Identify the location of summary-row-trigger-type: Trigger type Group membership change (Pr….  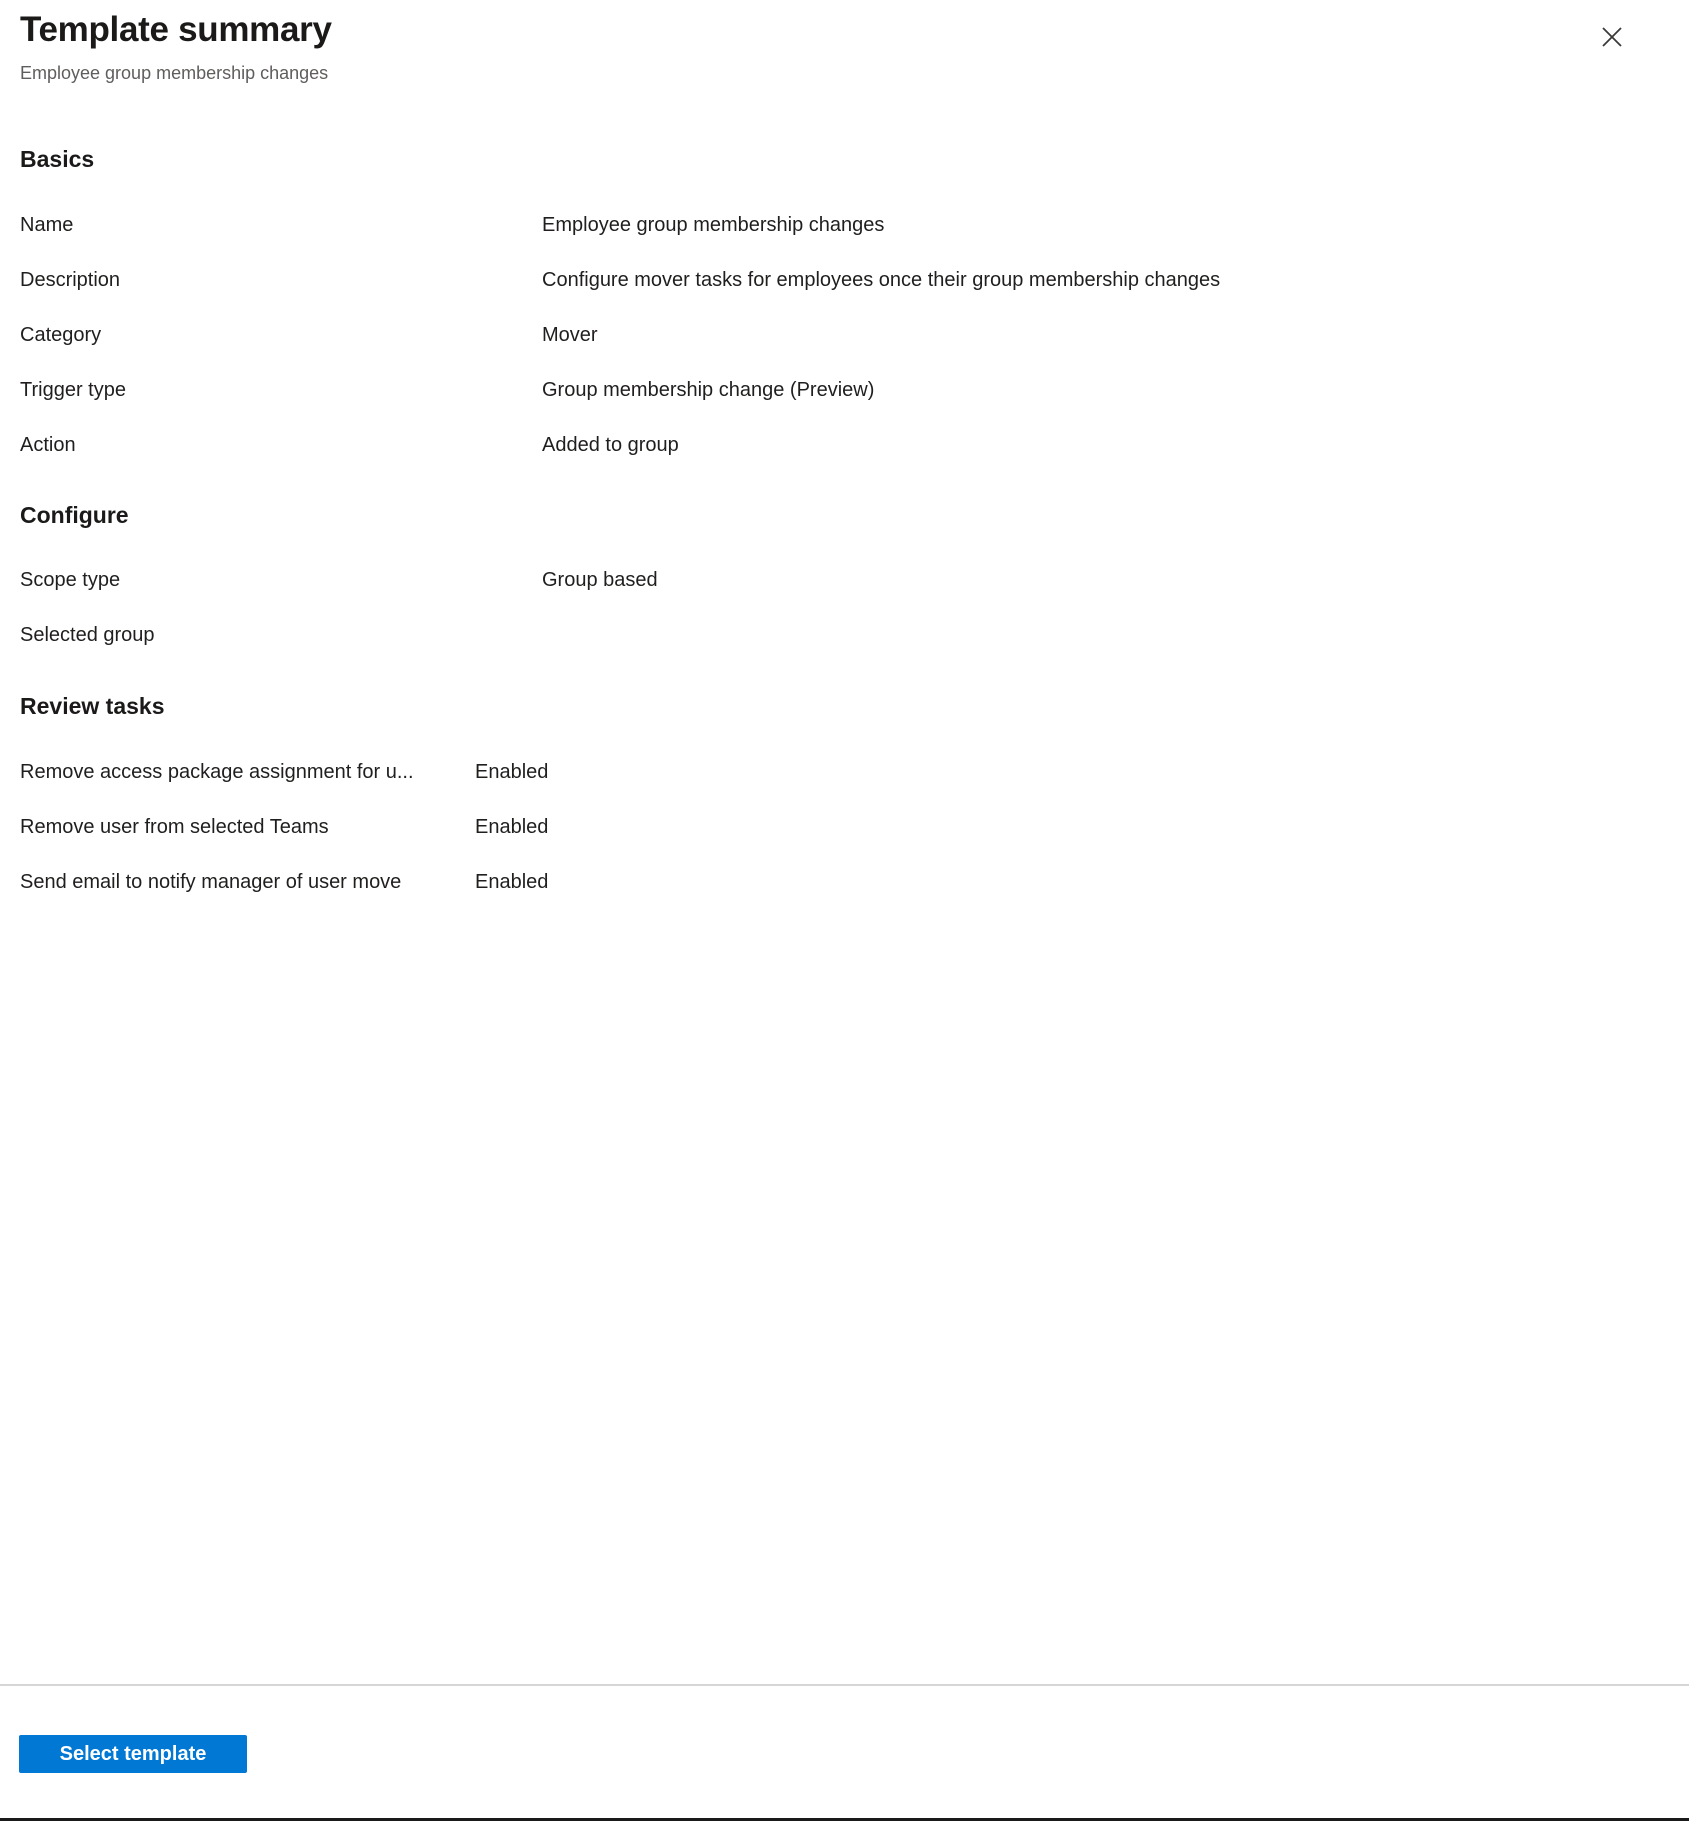
(844, 390).